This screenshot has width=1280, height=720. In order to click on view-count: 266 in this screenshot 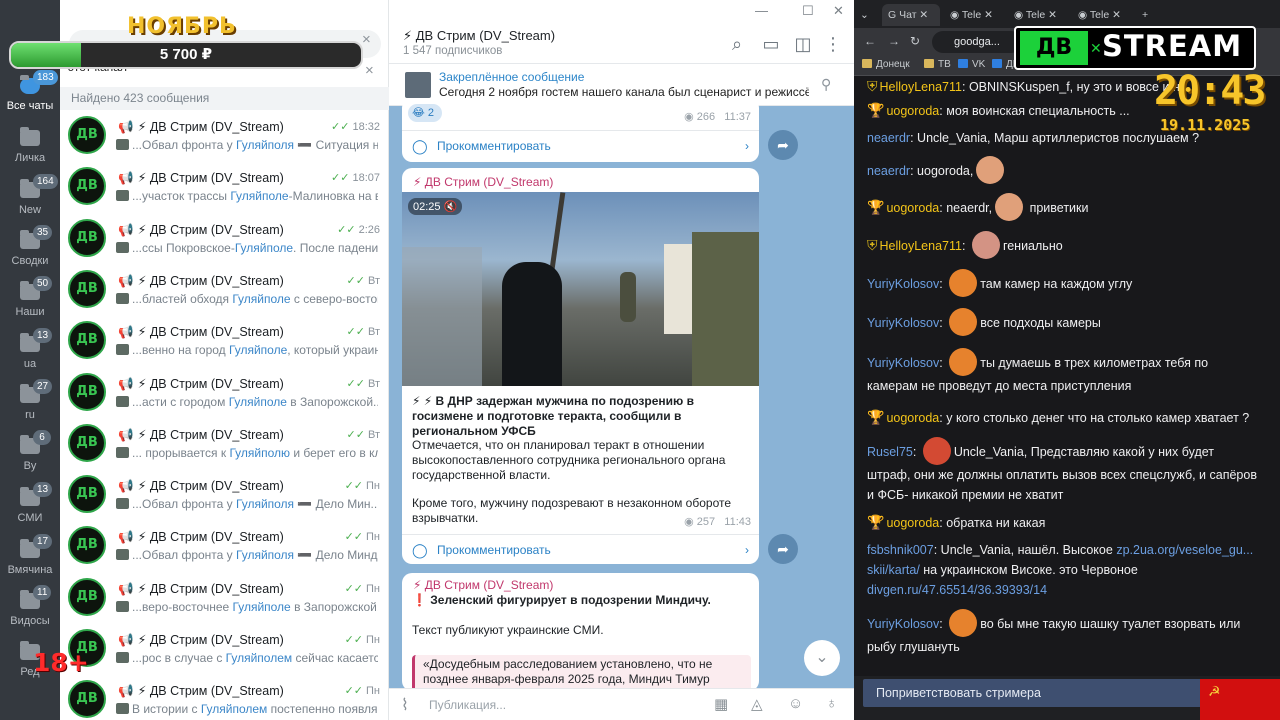, I will do `click(706, 117)`.